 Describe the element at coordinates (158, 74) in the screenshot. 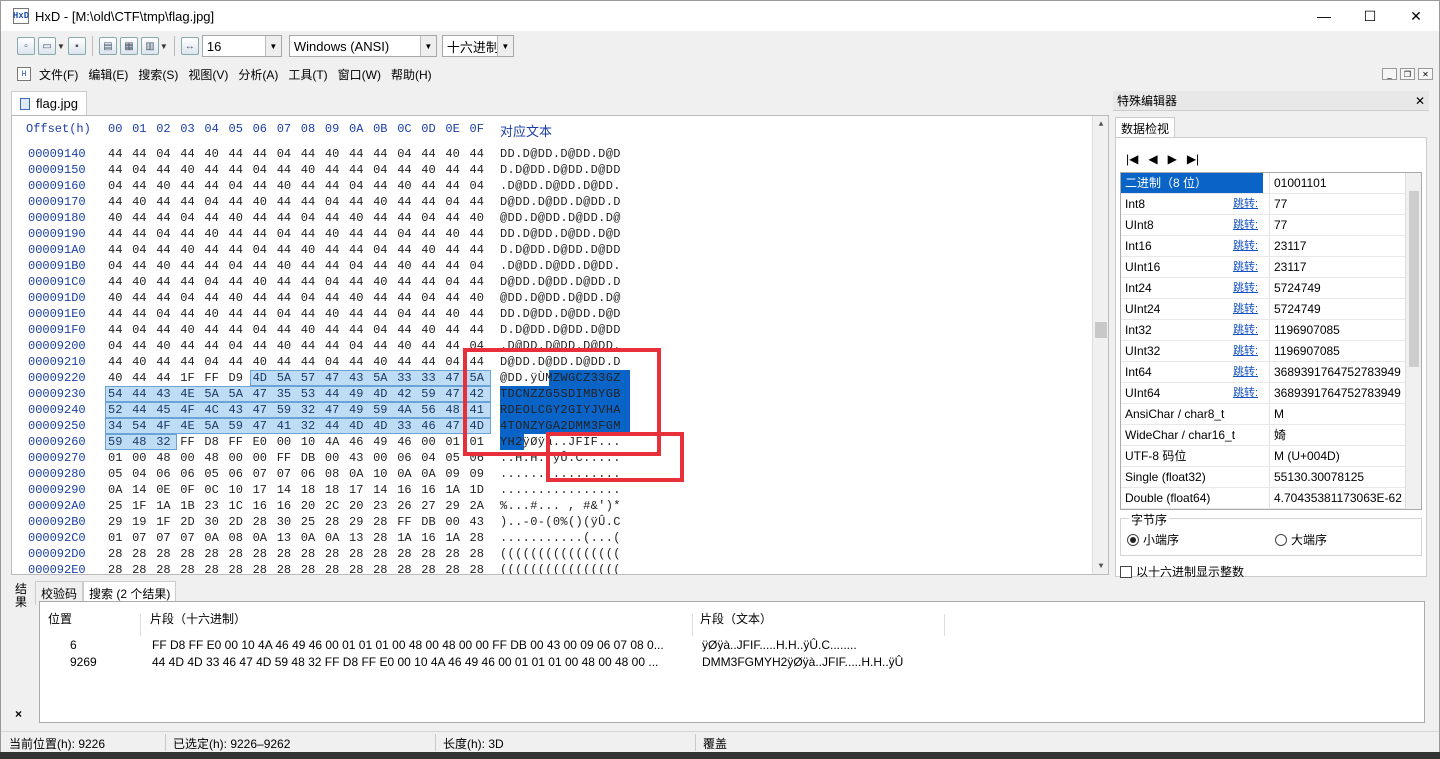

I see `menu-search: 搜索(S)` at that location.